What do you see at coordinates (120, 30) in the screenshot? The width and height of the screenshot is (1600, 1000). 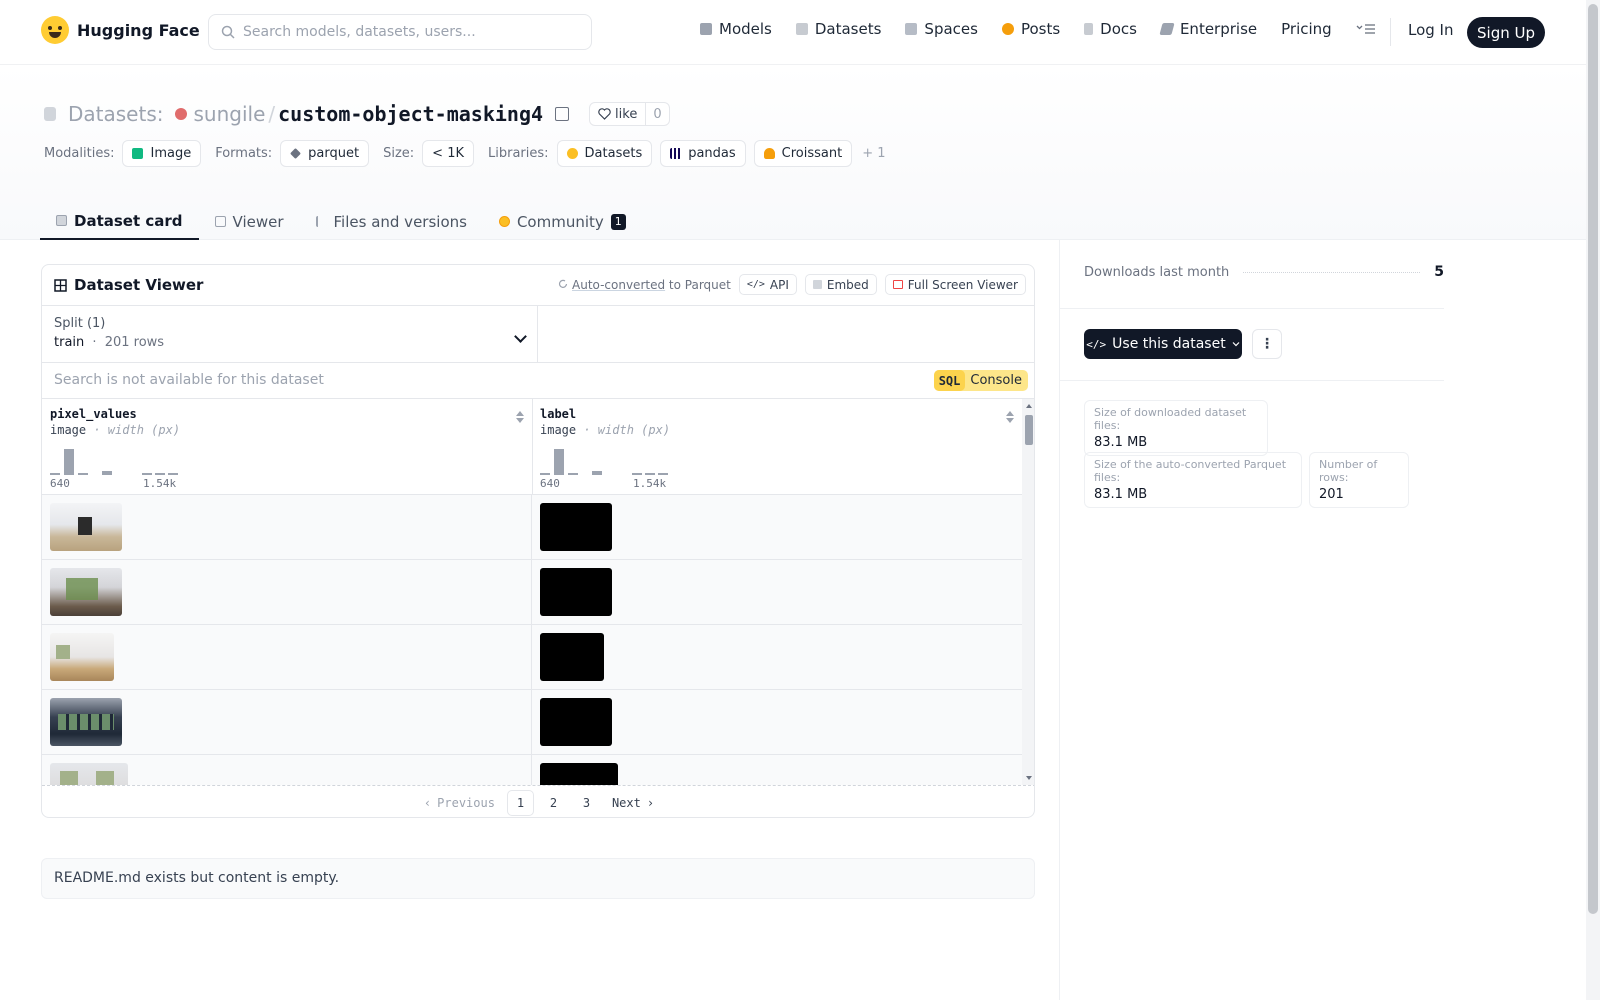 I see `hugging-face-logo: Hugging Face` at bounding box center [120, 30].